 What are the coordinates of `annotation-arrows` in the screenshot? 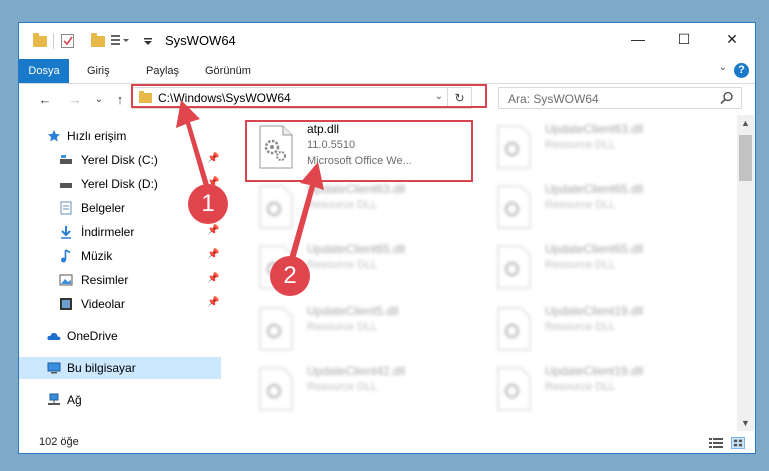 It's located at (250, 181).